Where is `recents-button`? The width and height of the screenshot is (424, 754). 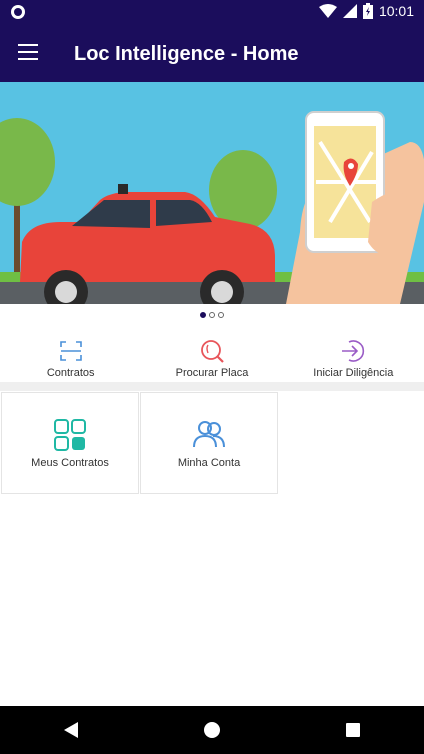 recents-button is located at coordinates (353, 730).